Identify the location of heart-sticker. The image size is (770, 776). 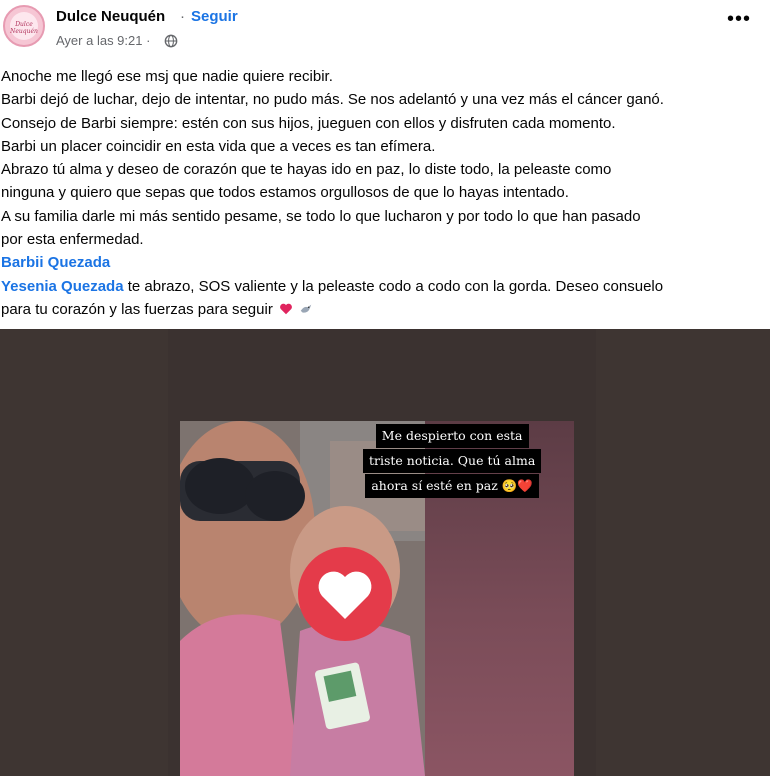
(345, 594).